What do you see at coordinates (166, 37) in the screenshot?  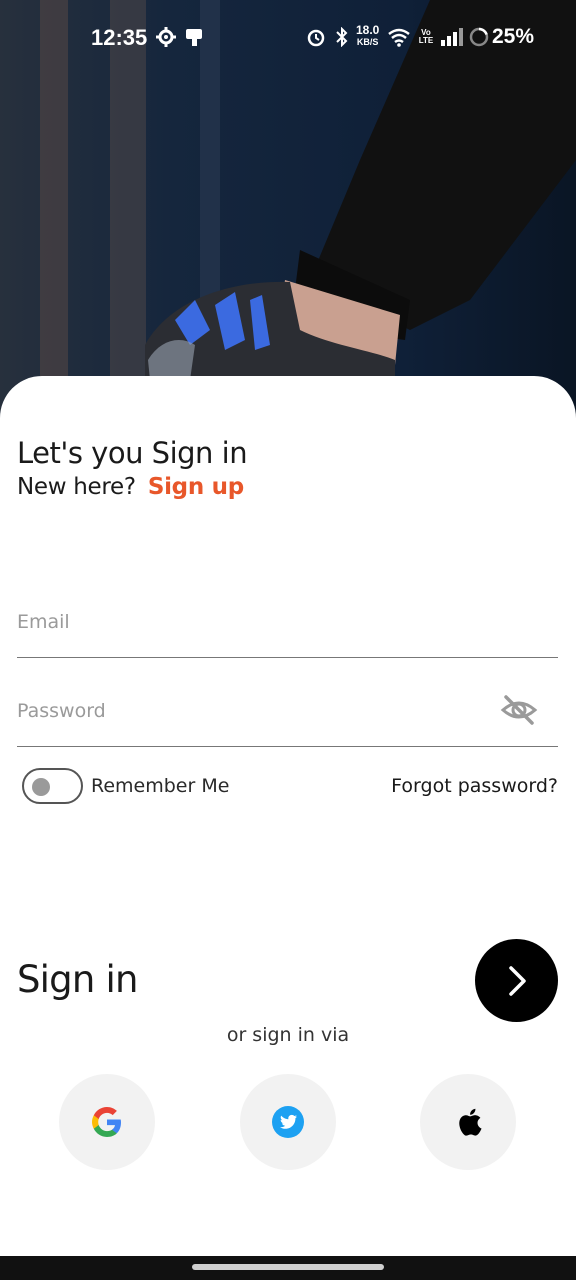 I see `settings-icon` at bounding box center [166, 37].